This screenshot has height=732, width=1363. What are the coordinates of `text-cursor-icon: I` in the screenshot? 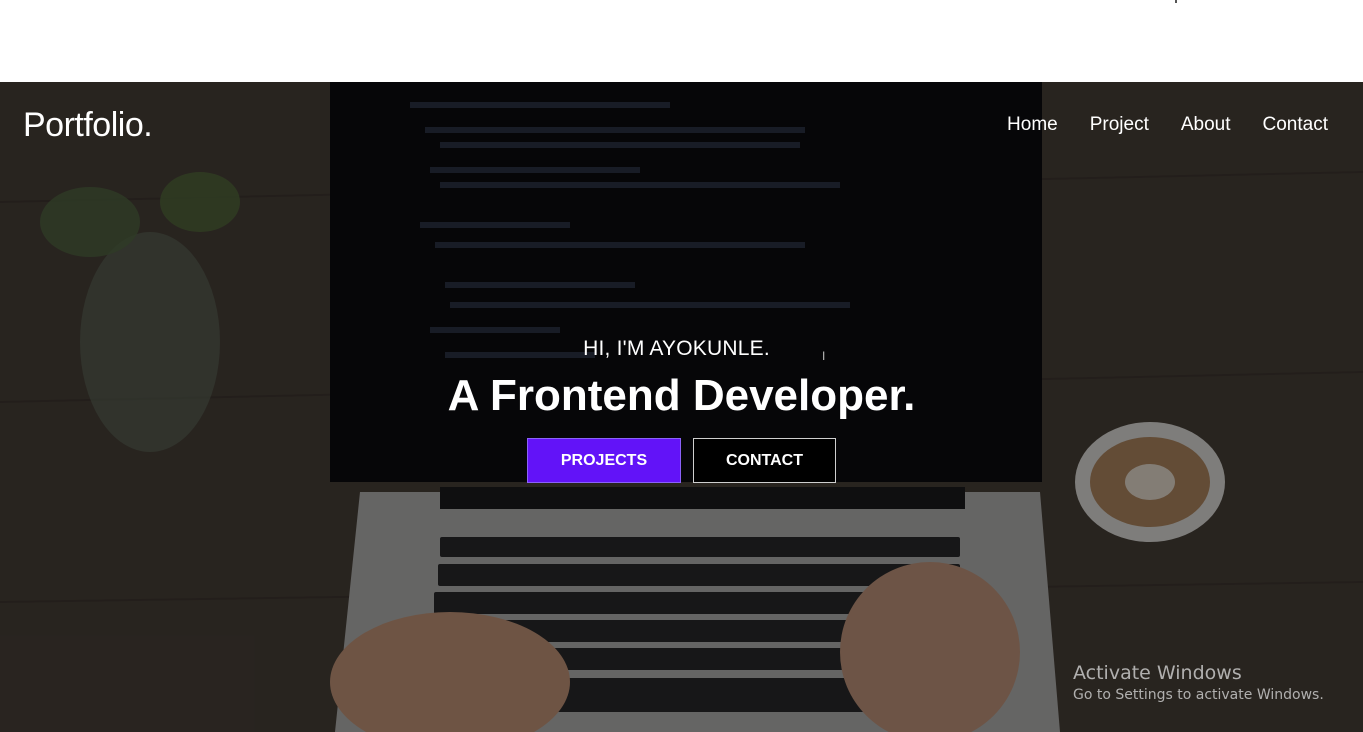 It's located at (824, 356).